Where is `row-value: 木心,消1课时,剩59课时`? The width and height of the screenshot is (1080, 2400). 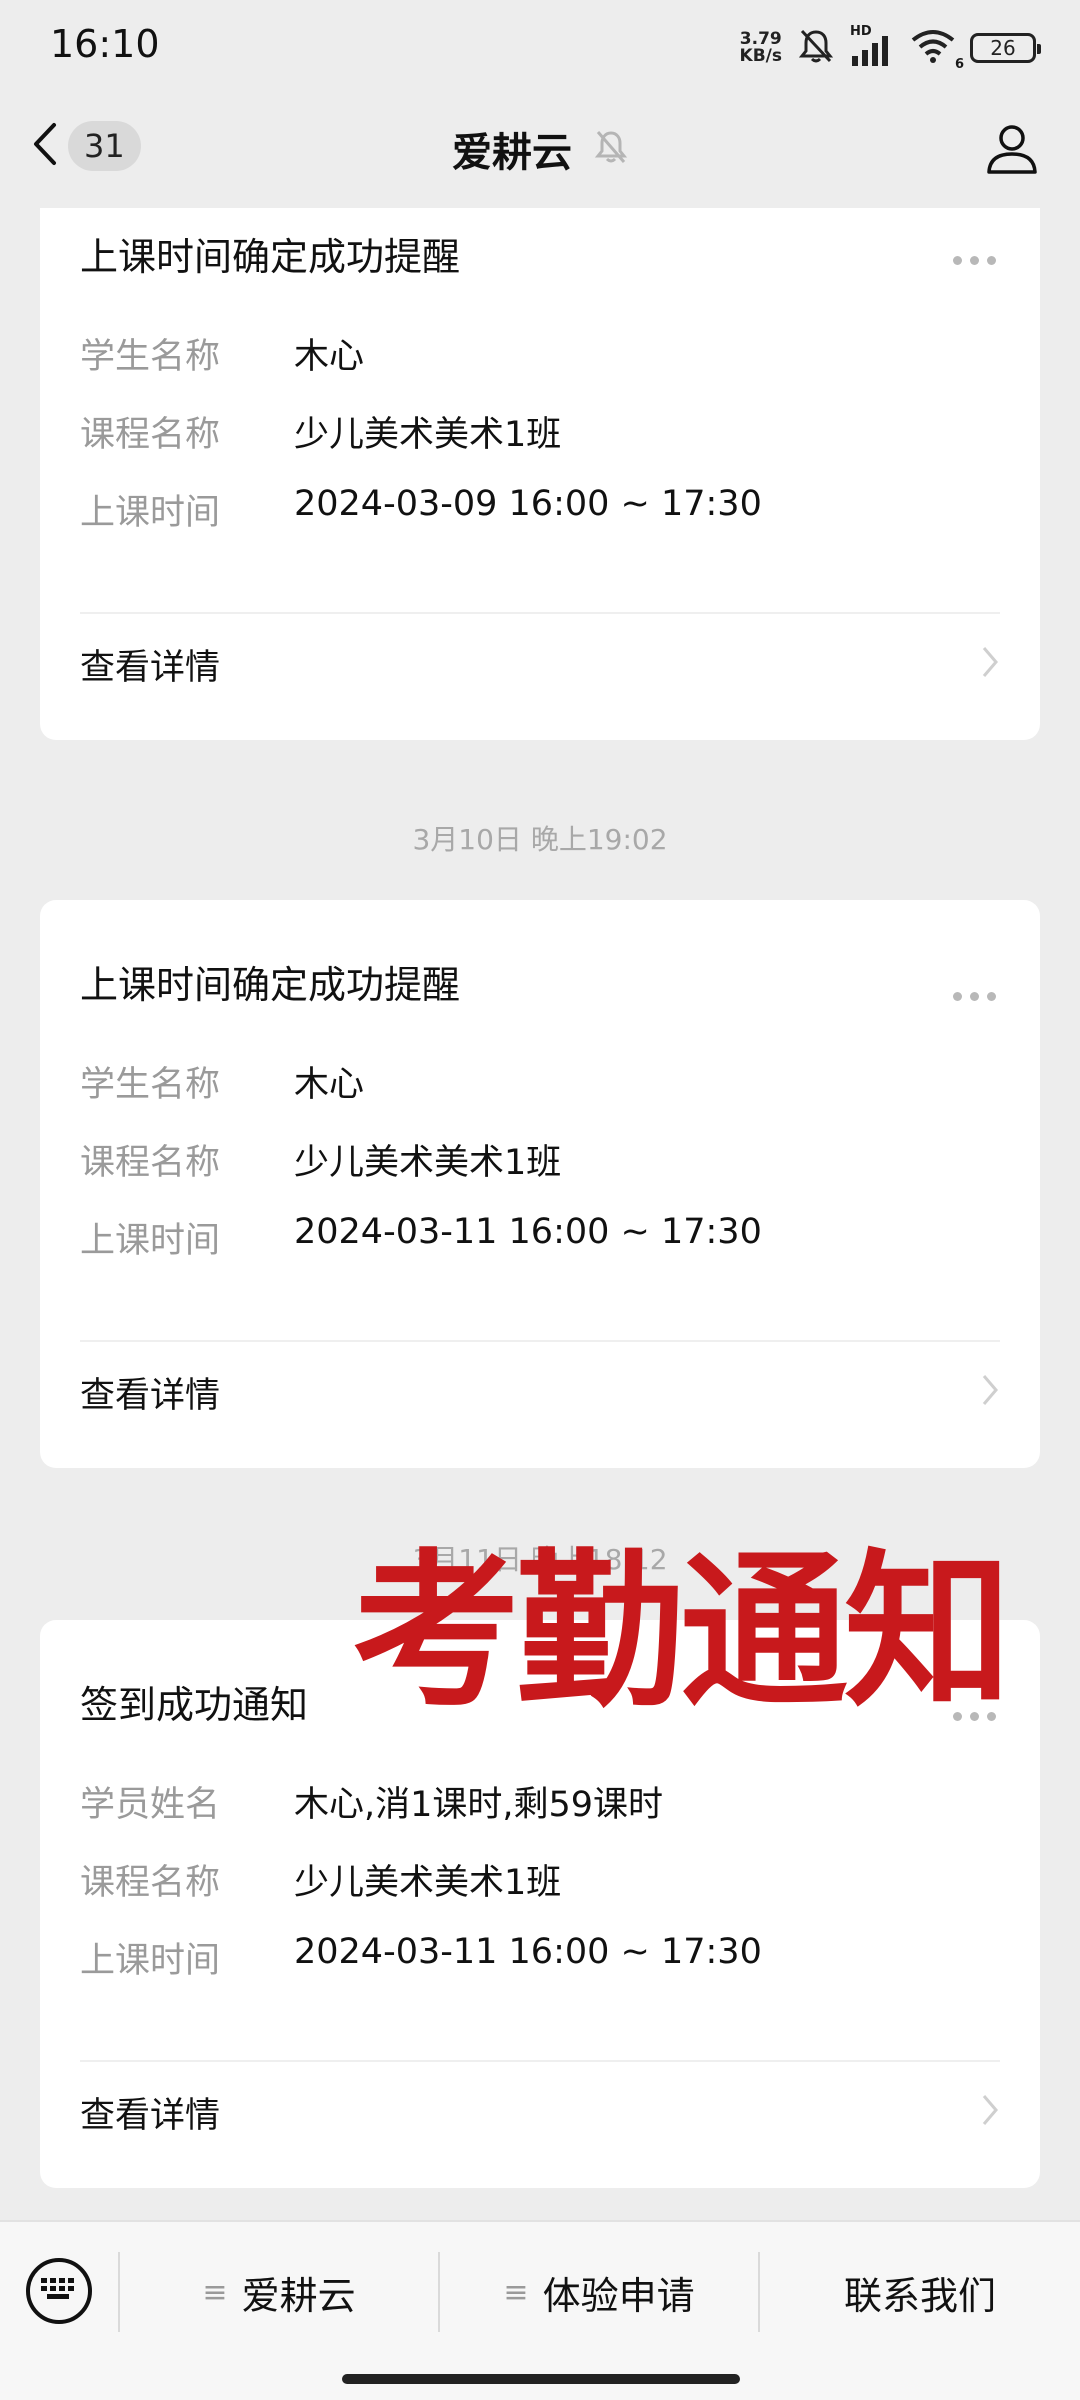
row-value: 木心,消1课时,剩59课时 is located at coordinates (479, 1805).